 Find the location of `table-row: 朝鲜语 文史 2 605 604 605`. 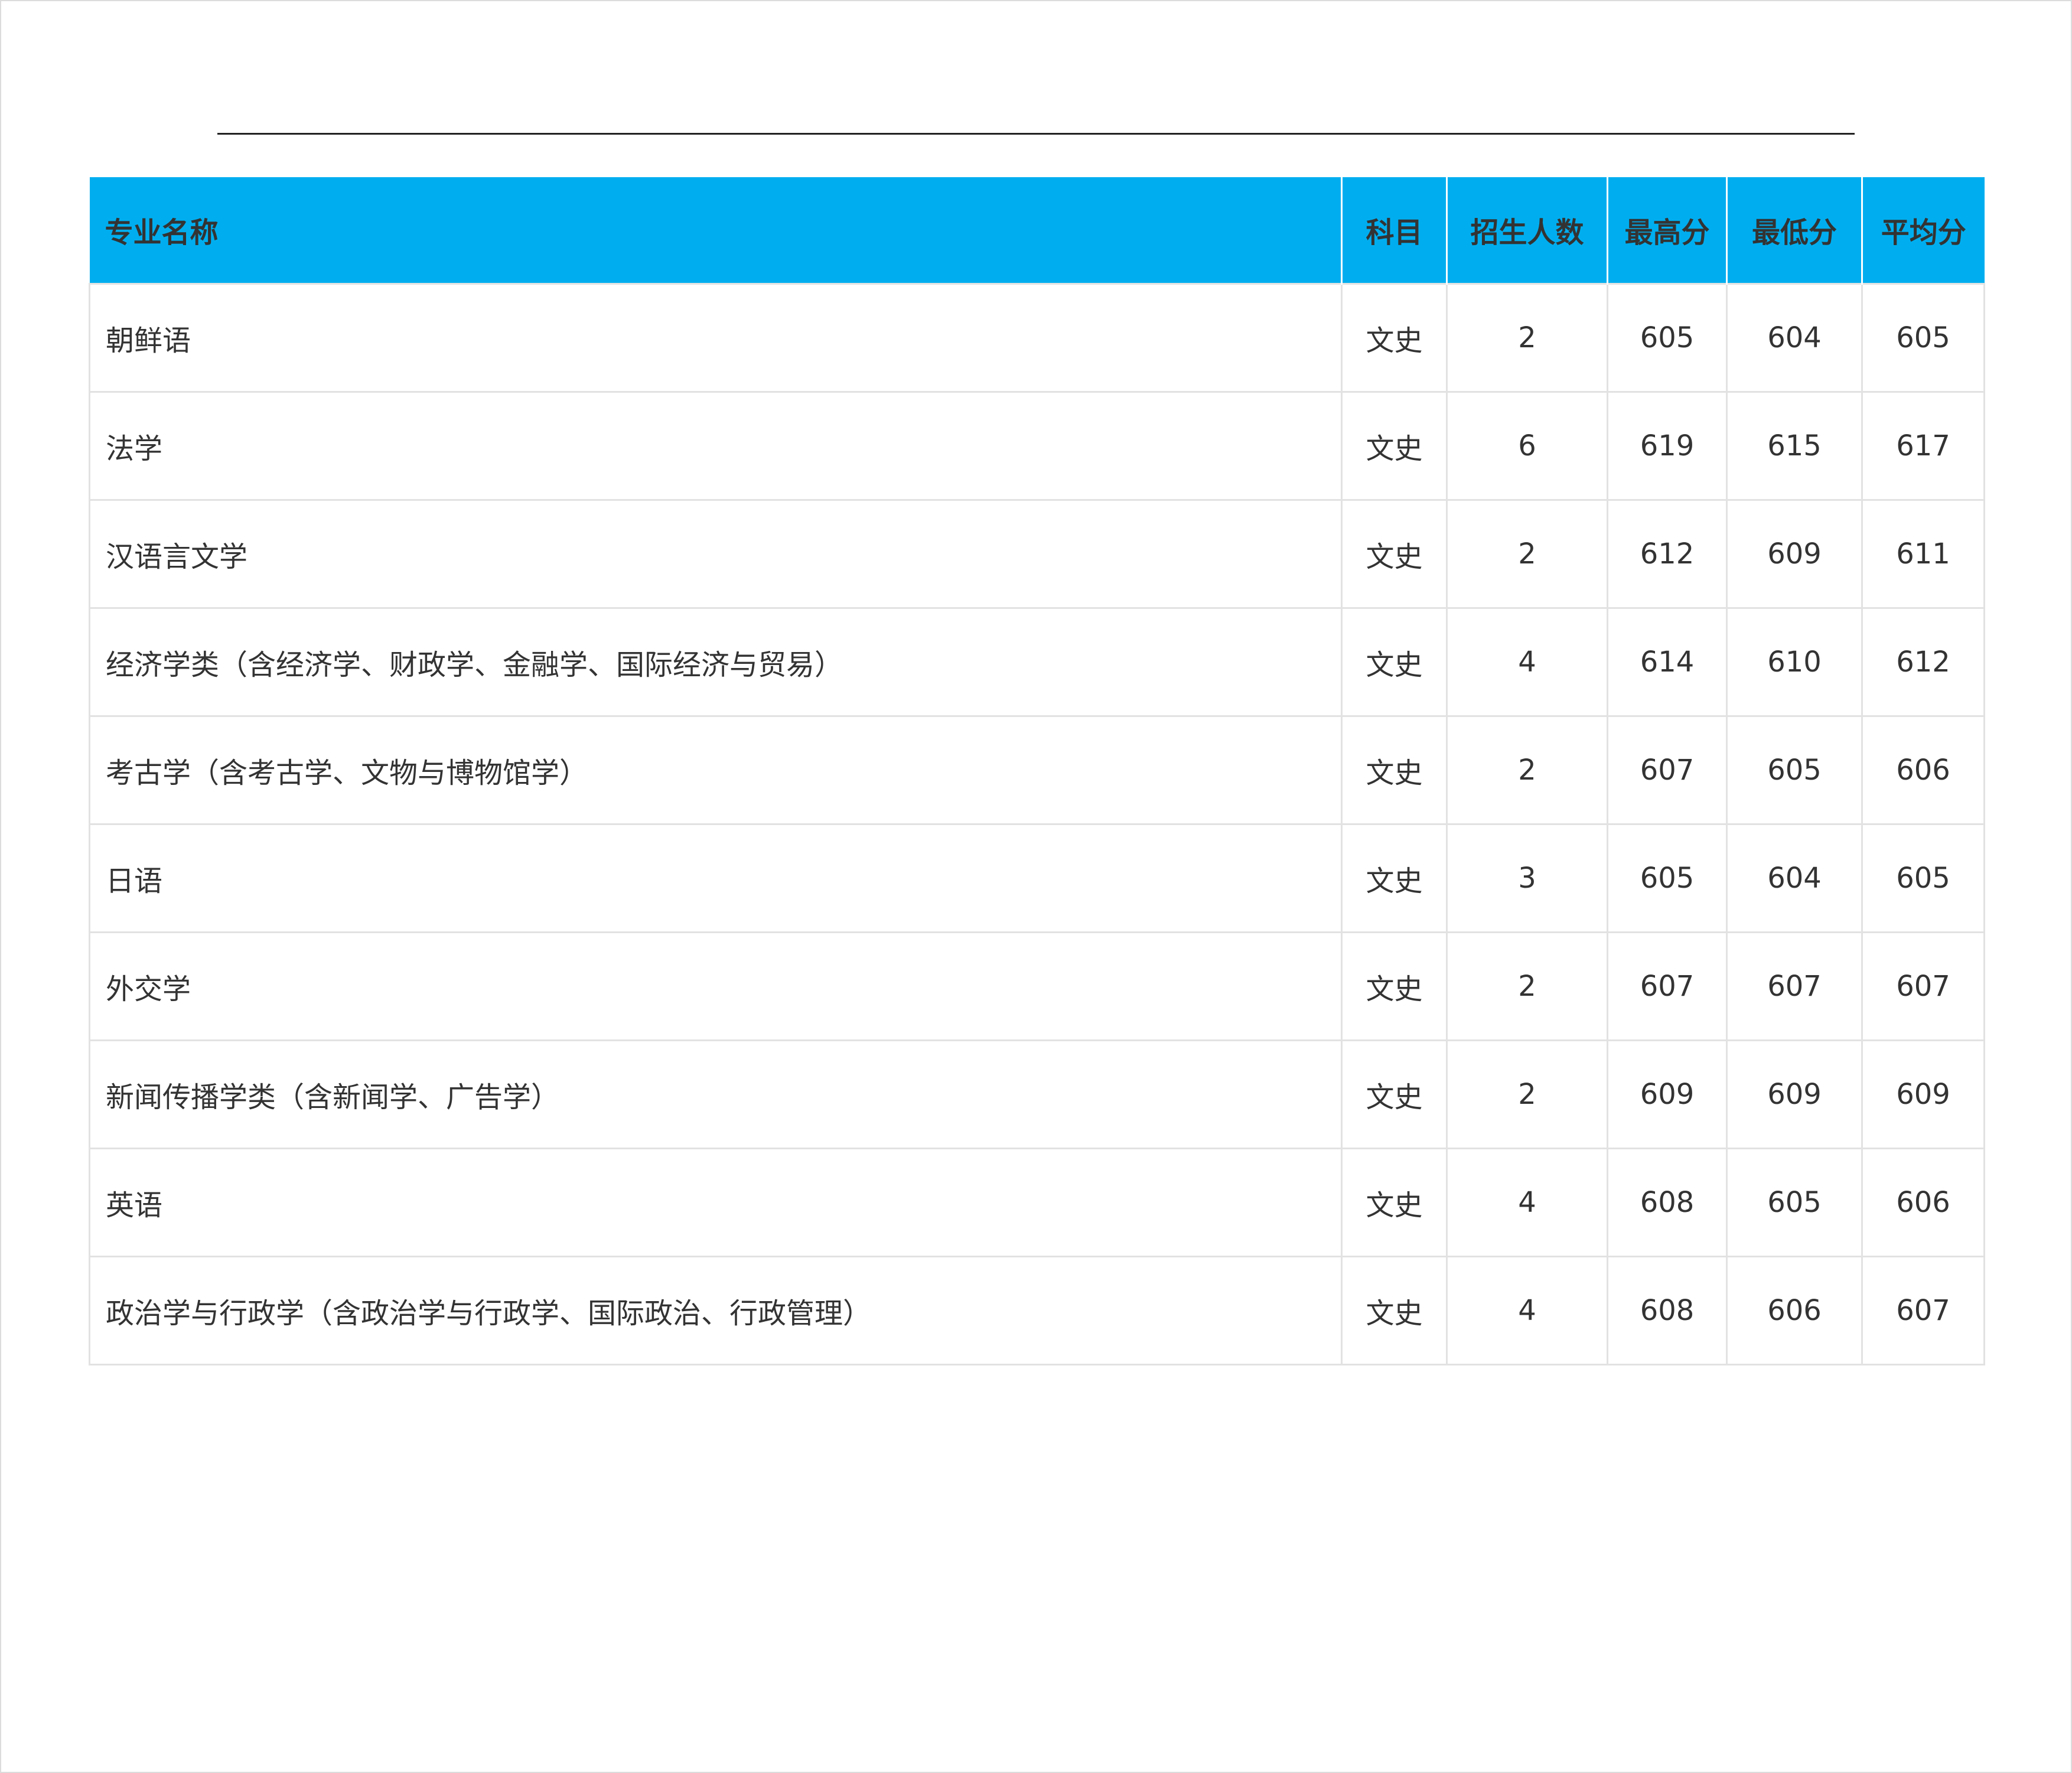

table-row: 朝鲜语 文史 2 605 604 605 is located at coordinates (1037, 337).